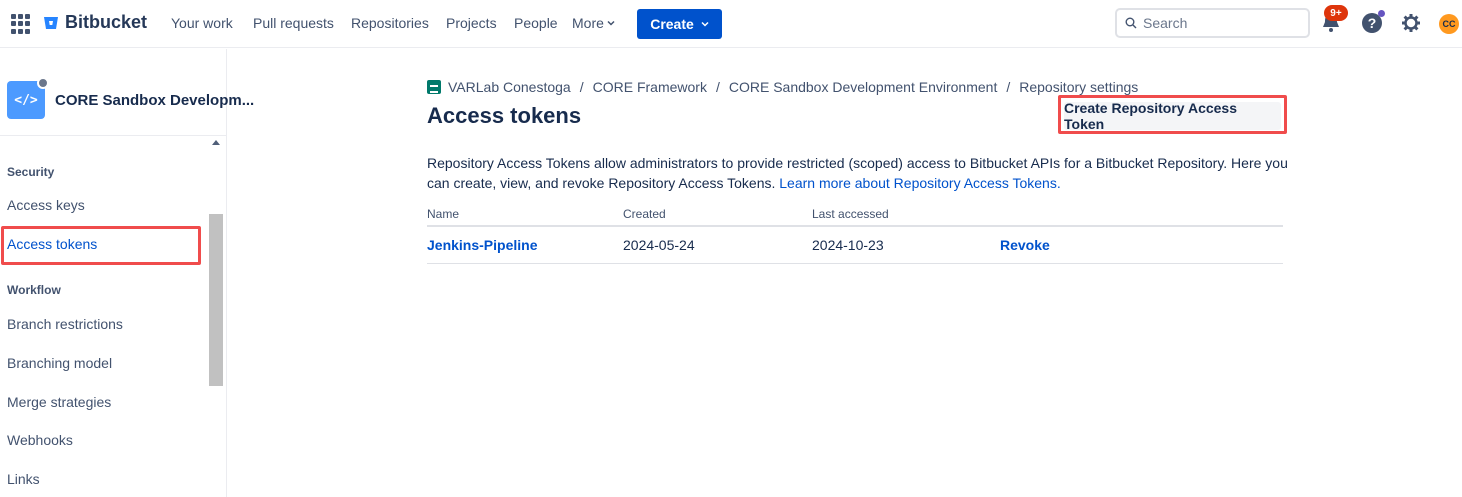  Describe the element at coordinates (1025, 245) in the screenshot. I see `revoke-button: Revoke` at that location.